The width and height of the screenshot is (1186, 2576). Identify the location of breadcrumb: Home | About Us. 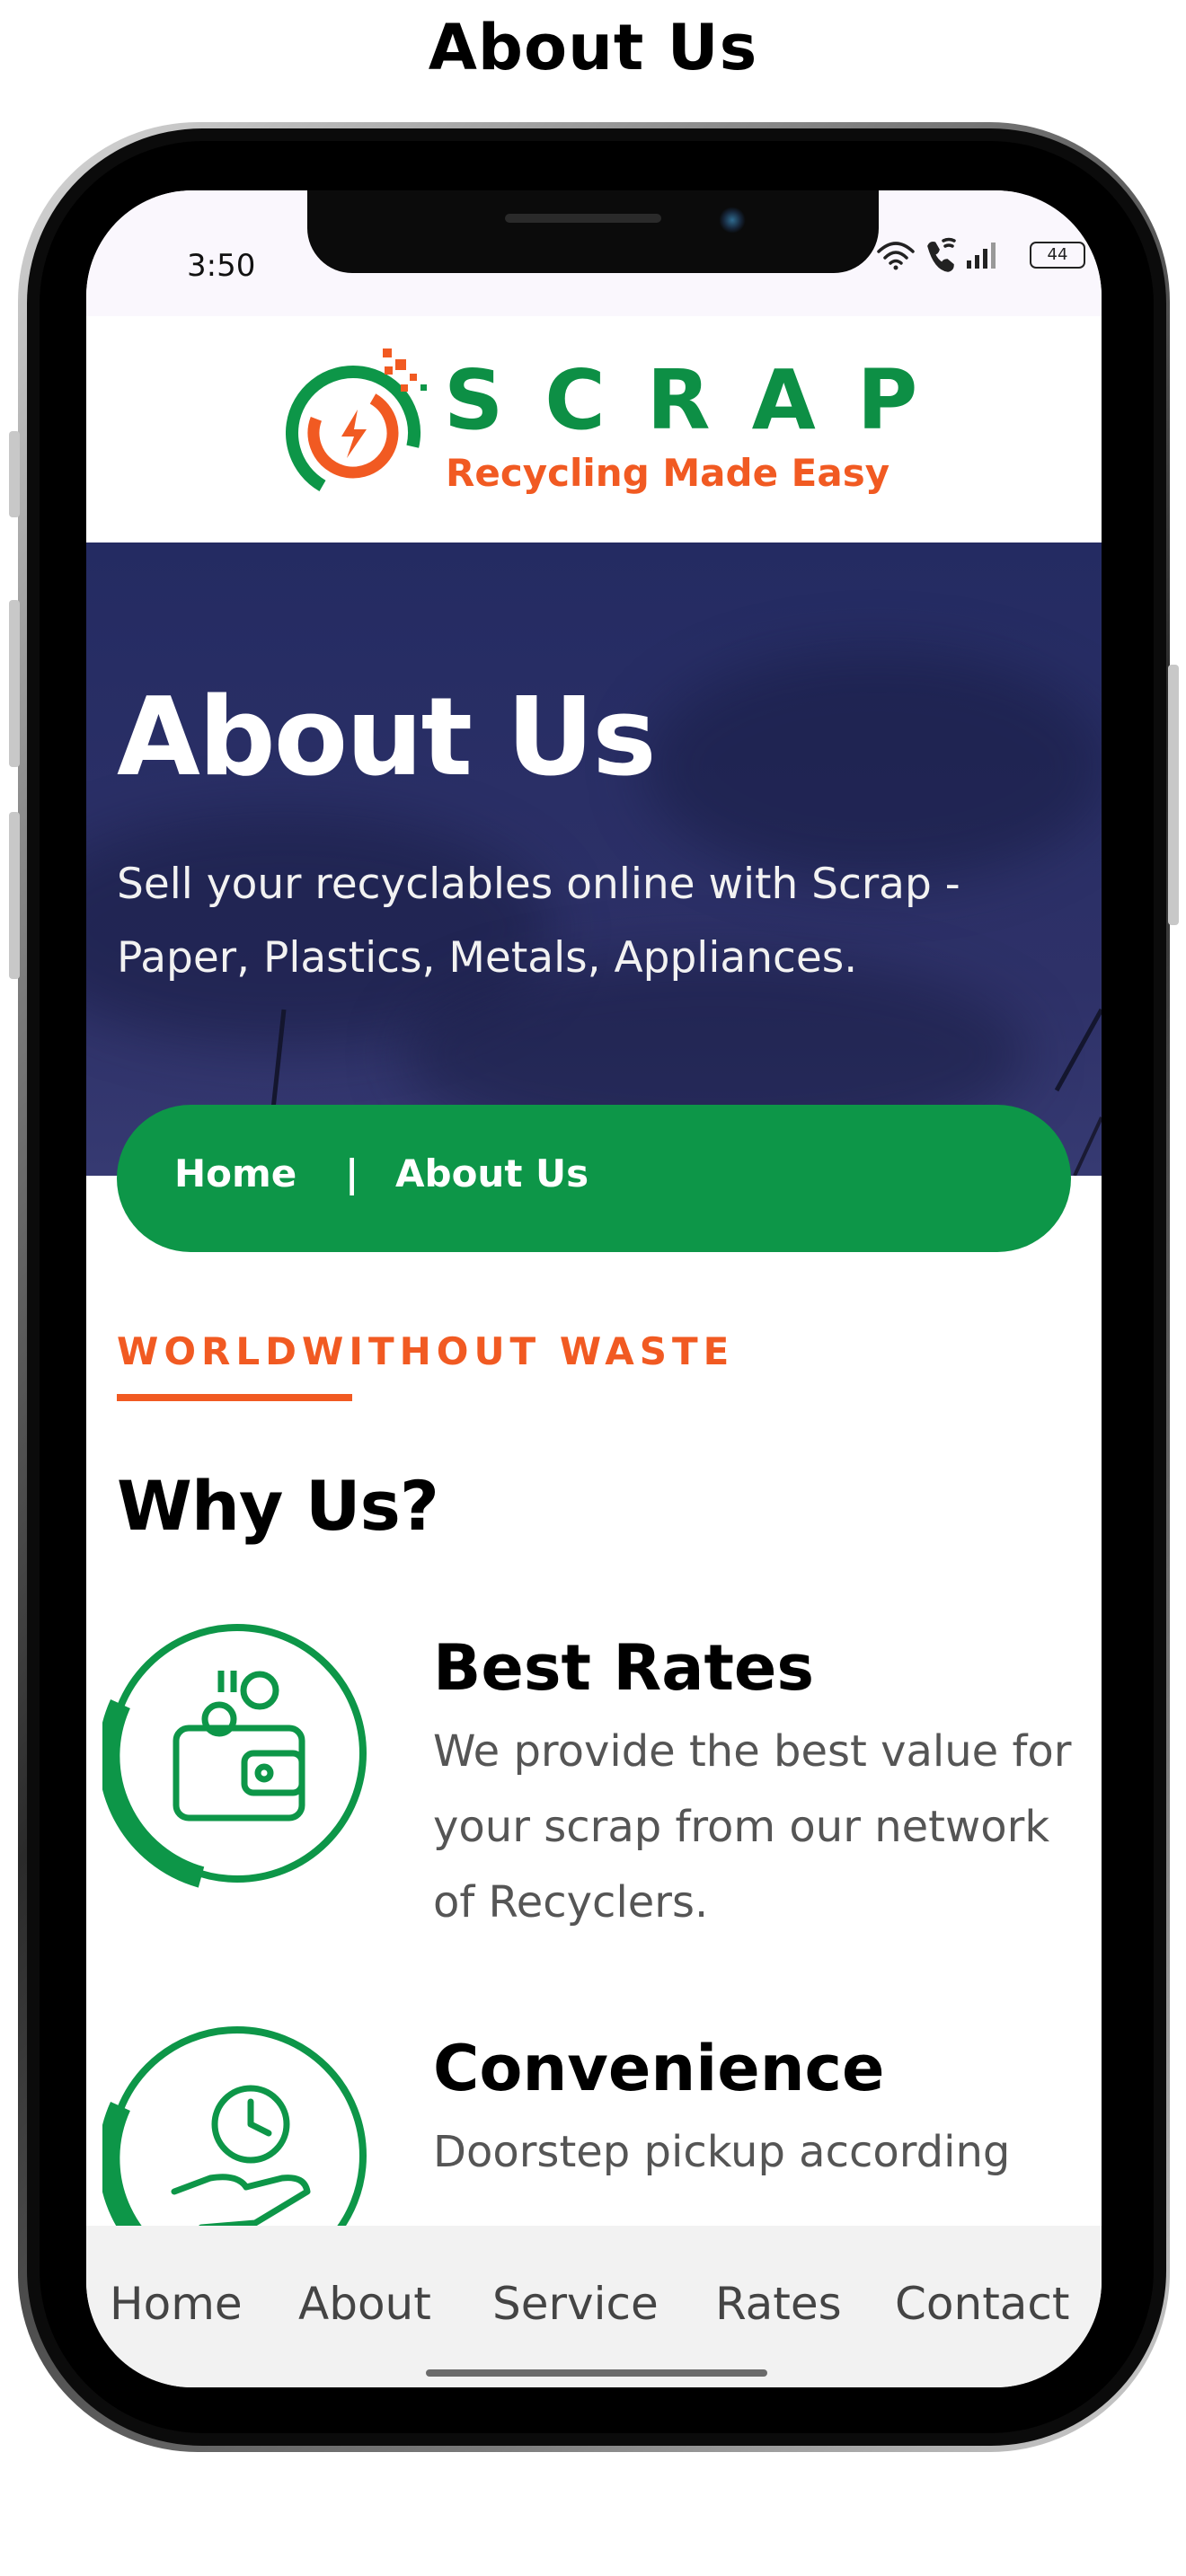
(594, 1178).